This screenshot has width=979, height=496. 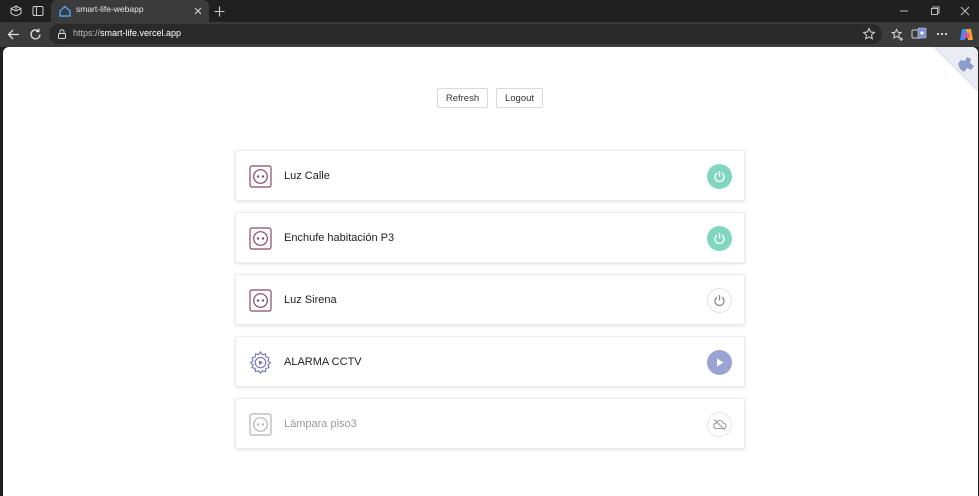 I want to click on url-text: https://smart-life.vercel.app, so click(x=127, y=33).